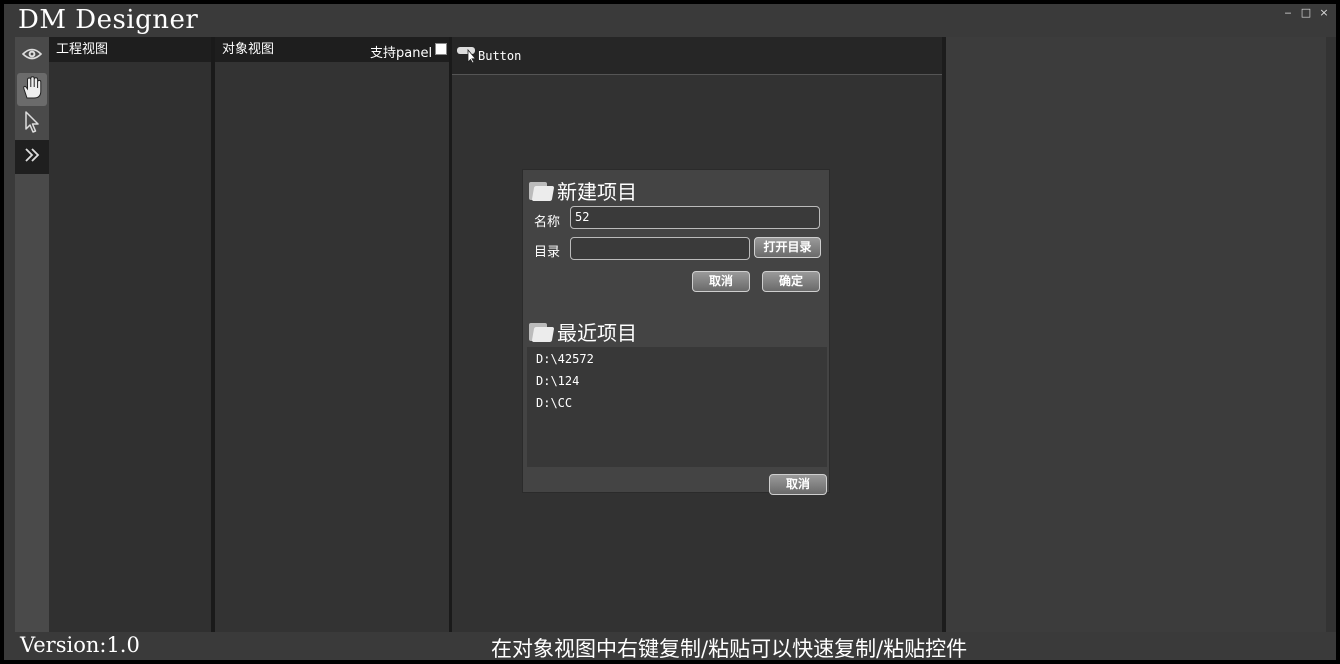 The height and width of the screenshot is (664, 1340). What do you see at coordinates (80, 645) in the screenshot?
I see `version-text: Version:1.0` at bounding box center [80, 645].